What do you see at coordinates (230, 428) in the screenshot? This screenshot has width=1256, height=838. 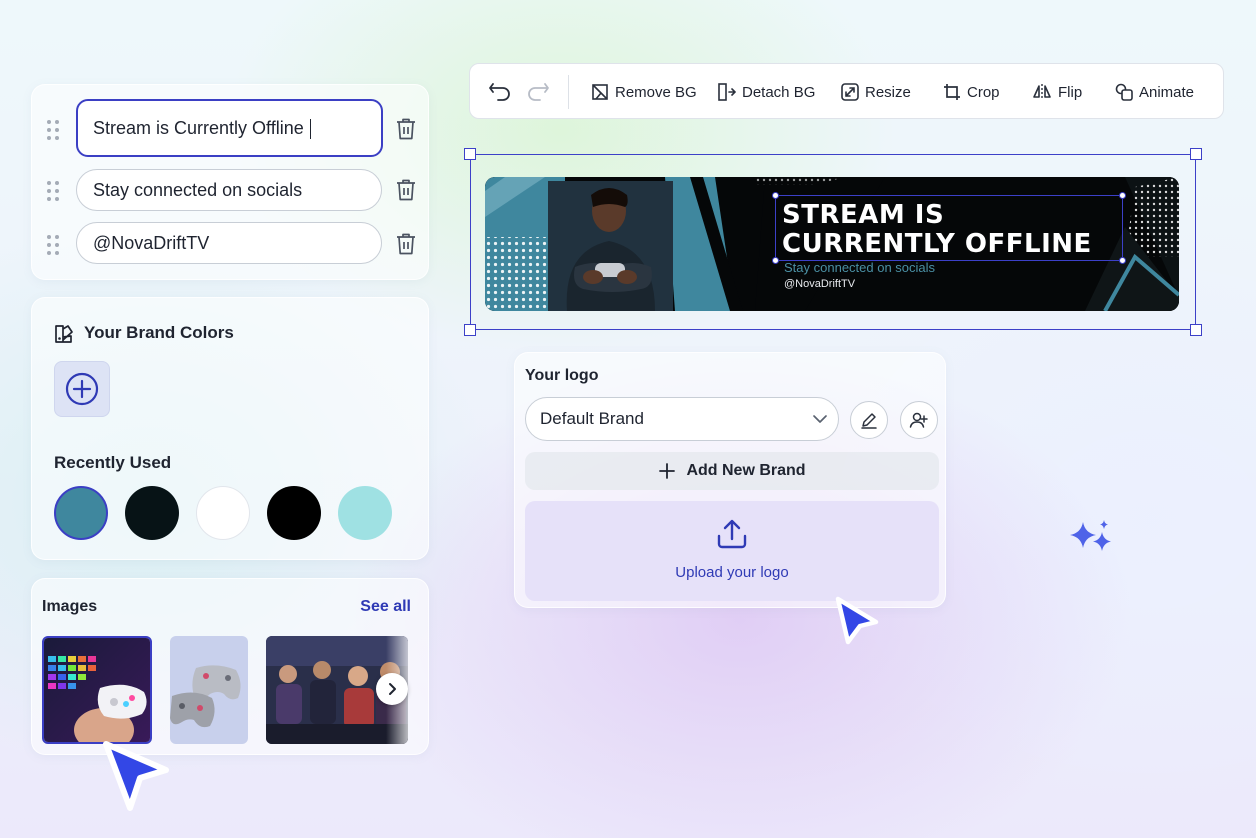 I see `brand-colors-panel: Your Brand Colors Recently Used` at bounding box center [230, 428].